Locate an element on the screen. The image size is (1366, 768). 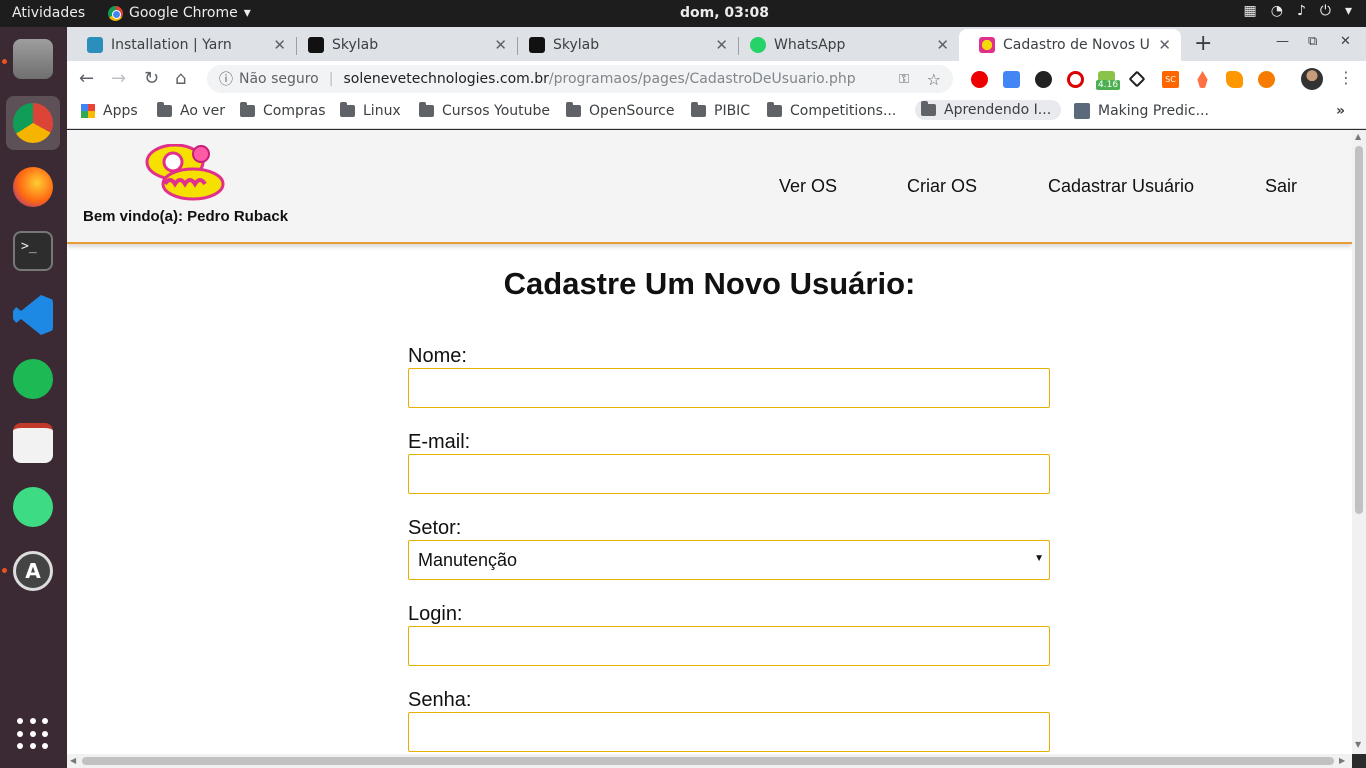
senha-input is located at coordinates (729, 732).